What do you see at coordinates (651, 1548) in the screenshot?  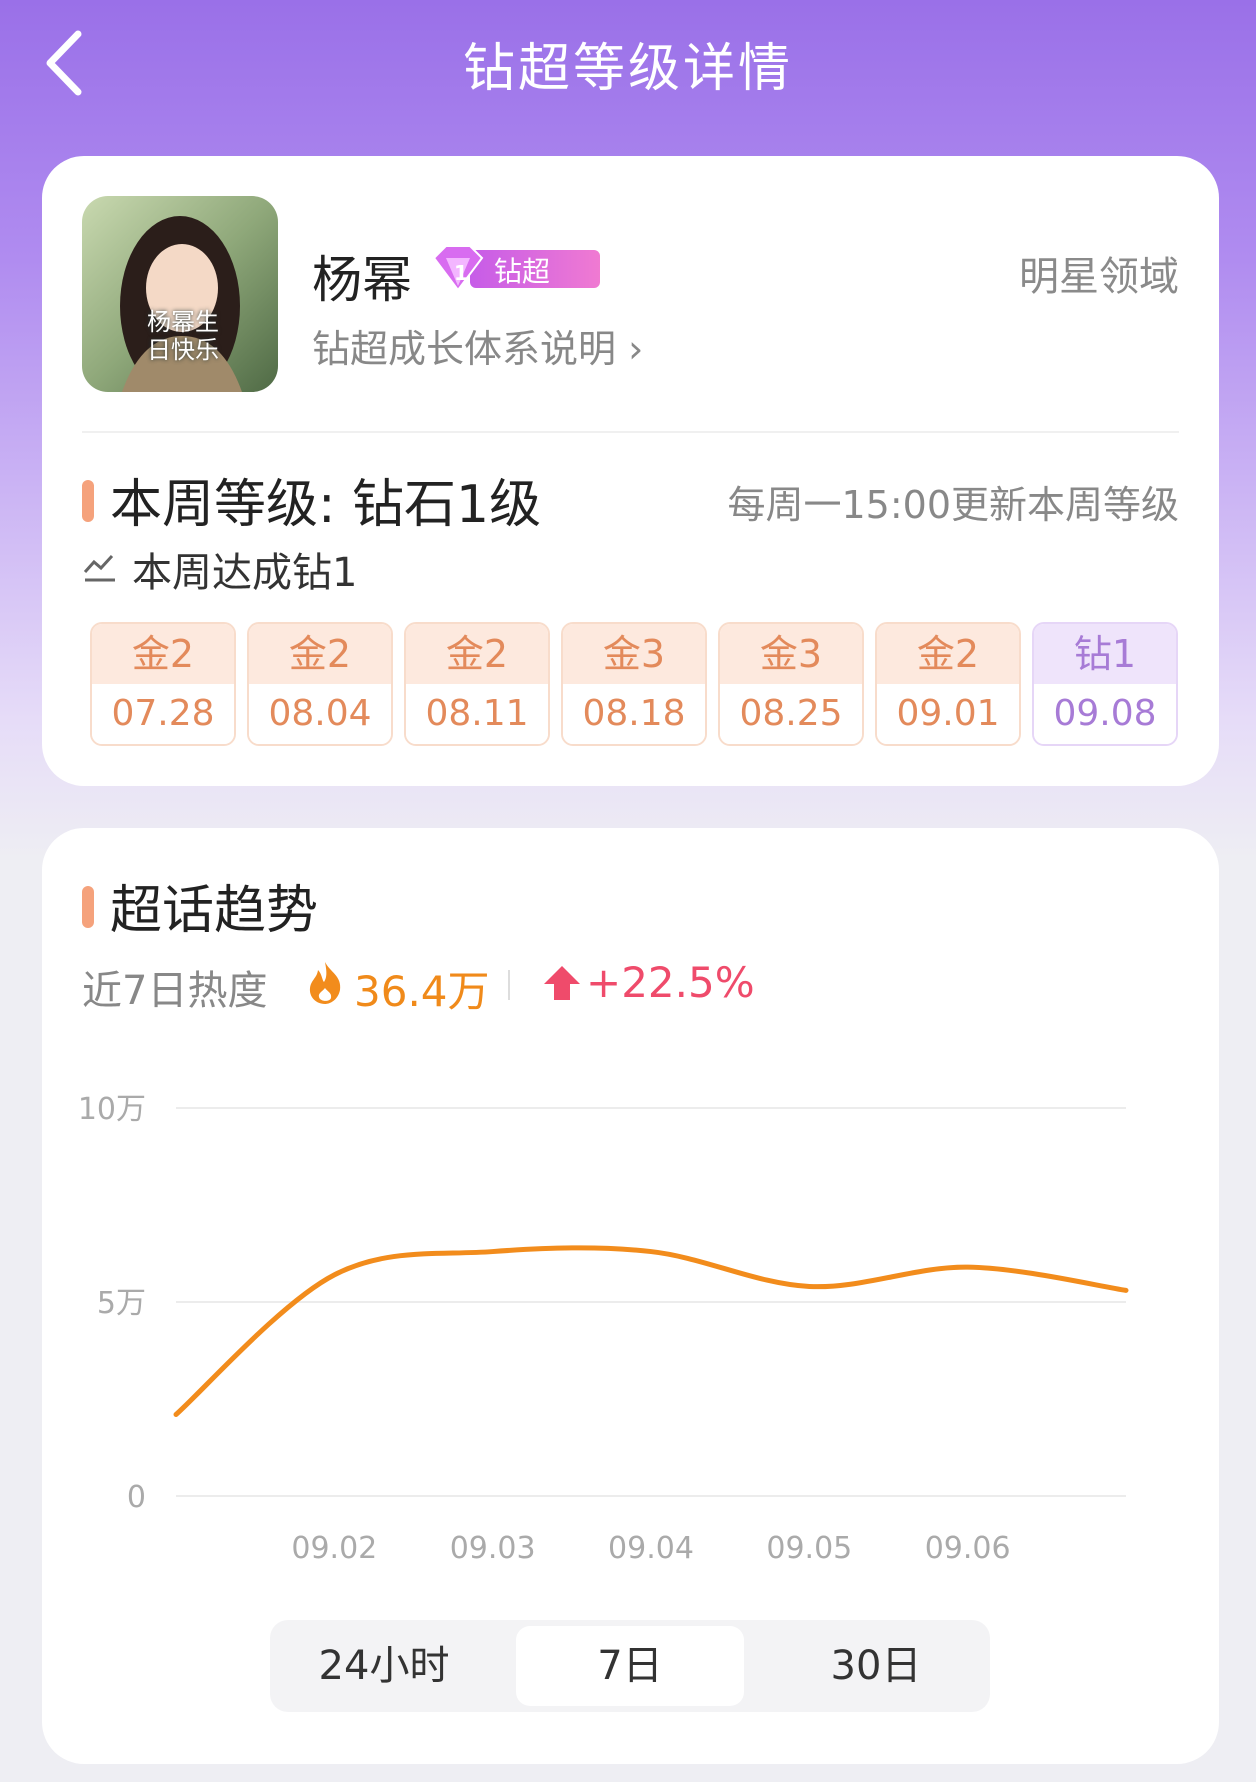 I see `x-tick-label: 09.04` at bounding box center [651, 1548].